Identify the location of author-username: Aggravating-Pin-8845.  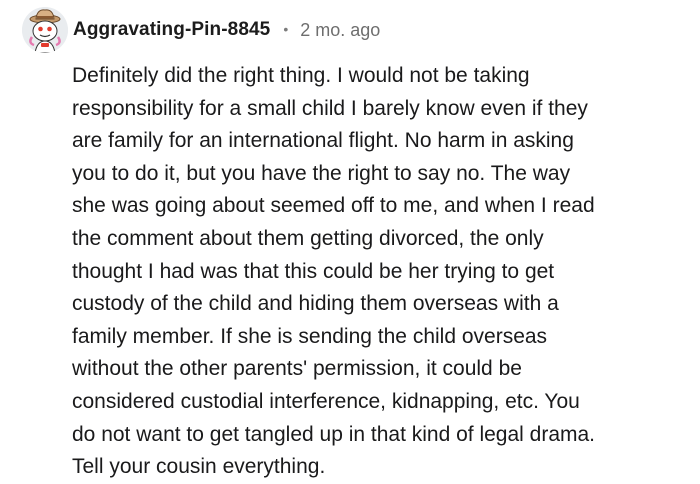
(171, 30).